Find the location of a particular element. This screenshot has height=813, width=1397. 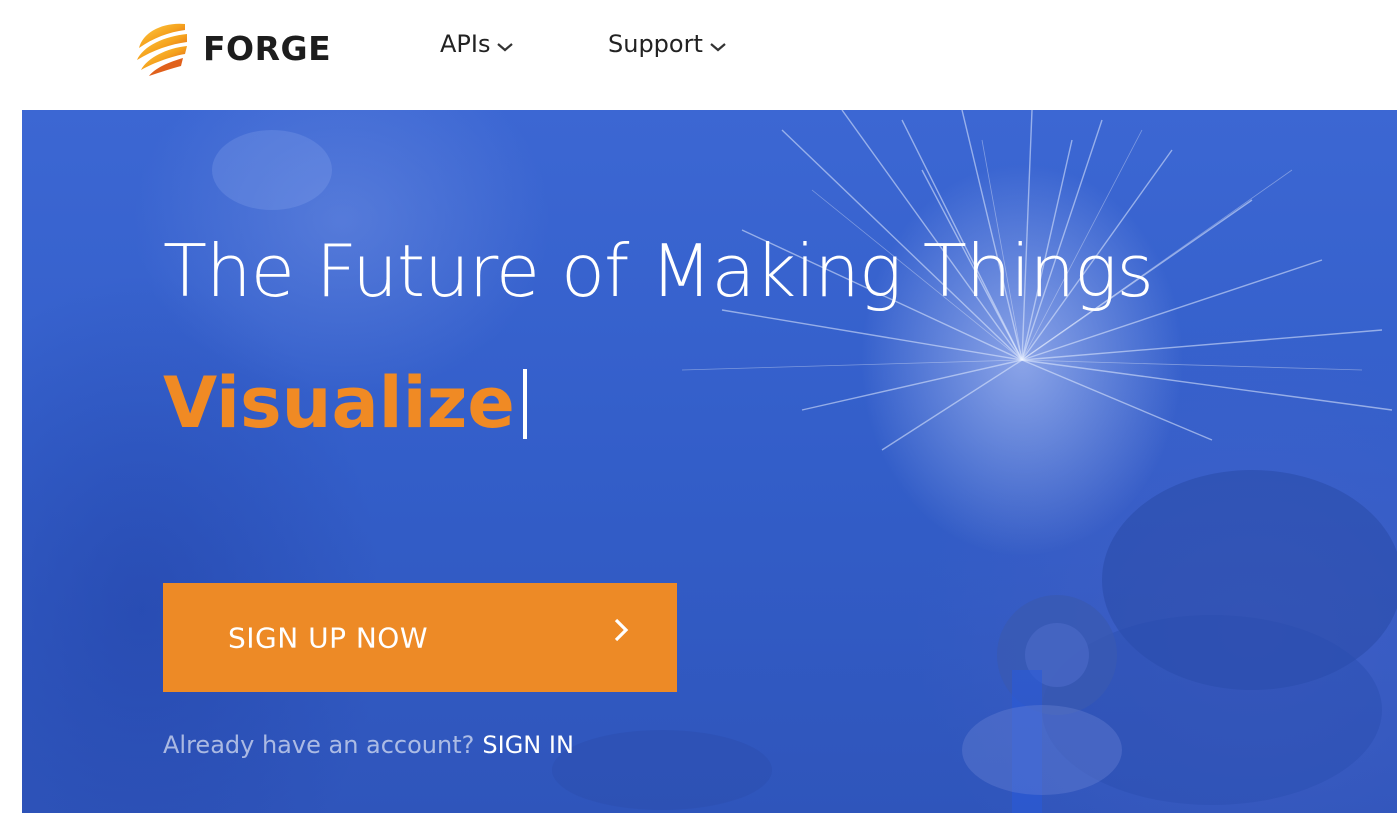

sign-in-prompt-text: Already have an account? is located at coordinates (319, 745).